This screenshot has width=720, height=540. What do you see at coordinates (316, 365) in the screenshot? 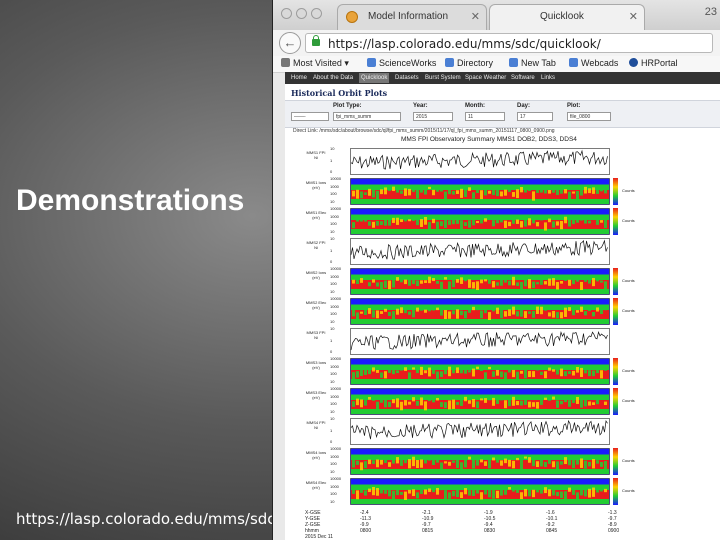
I see `panel-ylabel: MMS3 Ions (eV)` at bounding box center [316, 365].